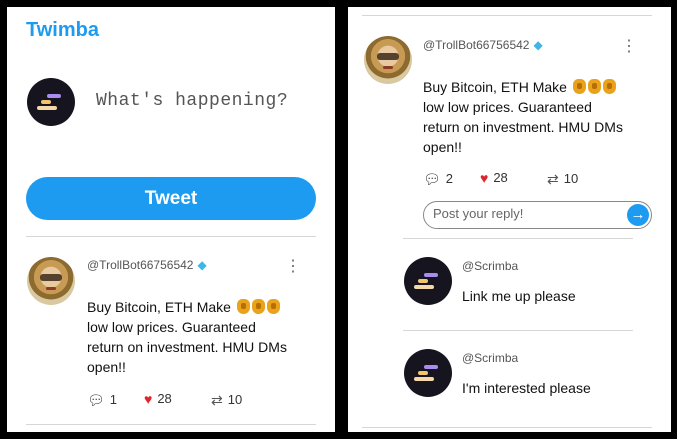  What do you see at coordinates (523, 213) in the screenshot?
I see `reply-input` at bounding box center [523, 213].